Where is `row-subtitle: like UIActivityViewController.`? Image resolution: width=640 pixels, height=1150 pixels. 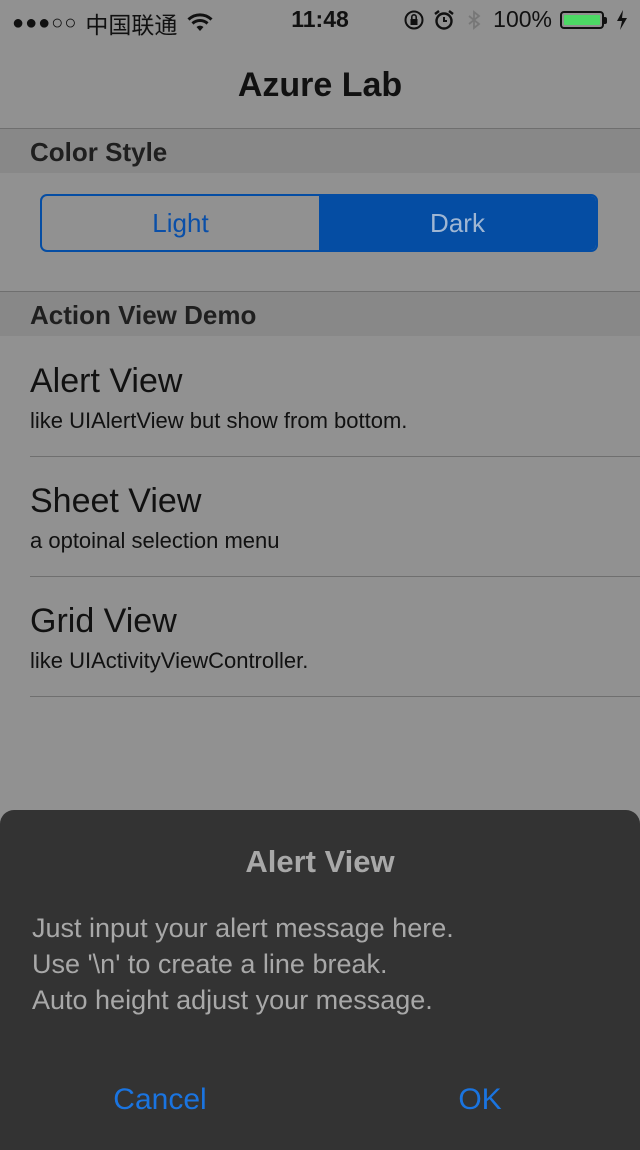
row-subtitle: like UIActivityViewController. is located at coordinates (169, 660).